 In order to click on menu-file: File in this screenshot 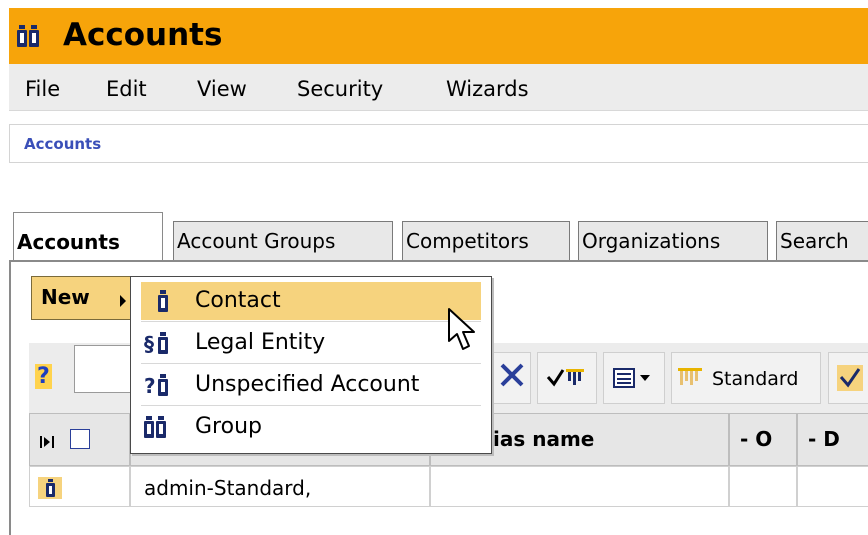, I will do `click(42, 89)`.